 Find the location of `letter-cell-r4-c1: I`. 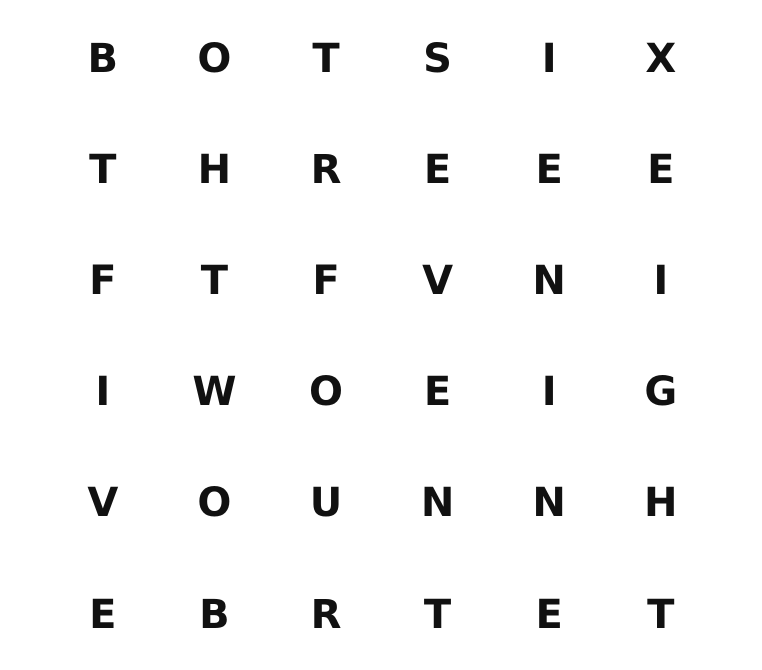

letter-cell-r4-c1: I is located at coordinates (103, 392).